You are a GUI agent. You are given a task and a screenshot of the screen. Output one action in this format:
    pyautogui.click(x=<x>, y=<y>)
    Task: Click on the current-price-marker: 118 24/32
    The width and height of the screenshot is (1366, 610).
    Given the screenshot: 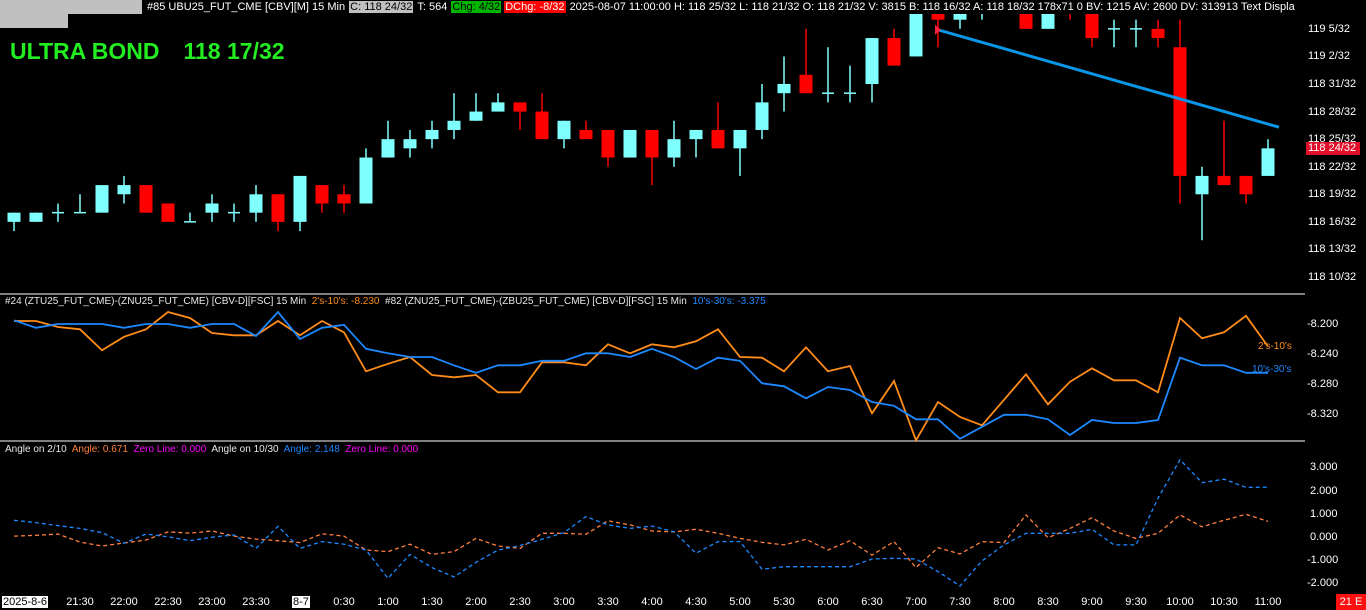 What is the action you would take?
    pyautogui.click(x=1333, y=148)
    